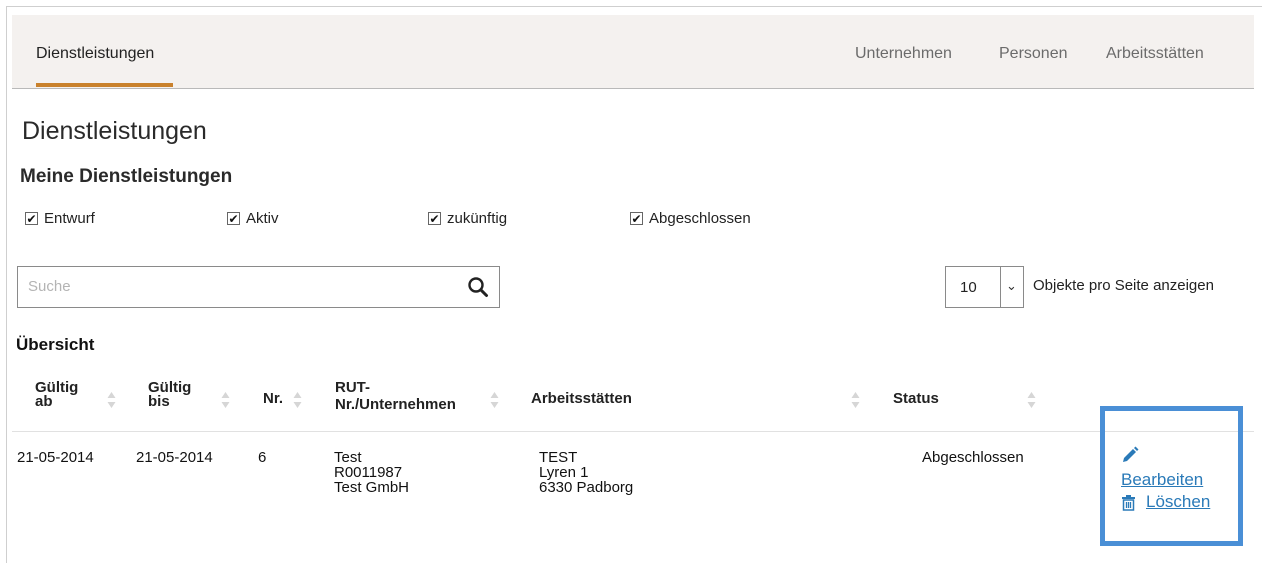 The width and height of the screenshot is (1268, 563). What do you see at coordinates (262, 457) in the screenshot?
I see `cell-nr: 6` at bounding box center [262, 457].